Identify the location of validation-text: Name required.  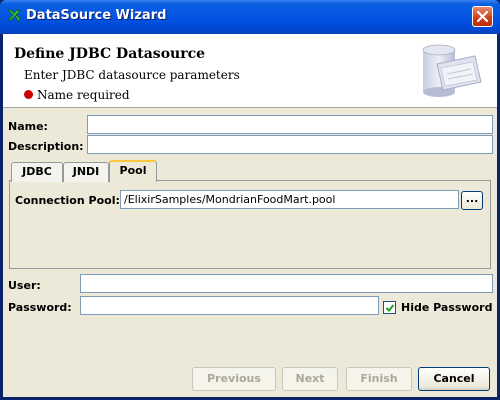
(83, 95).